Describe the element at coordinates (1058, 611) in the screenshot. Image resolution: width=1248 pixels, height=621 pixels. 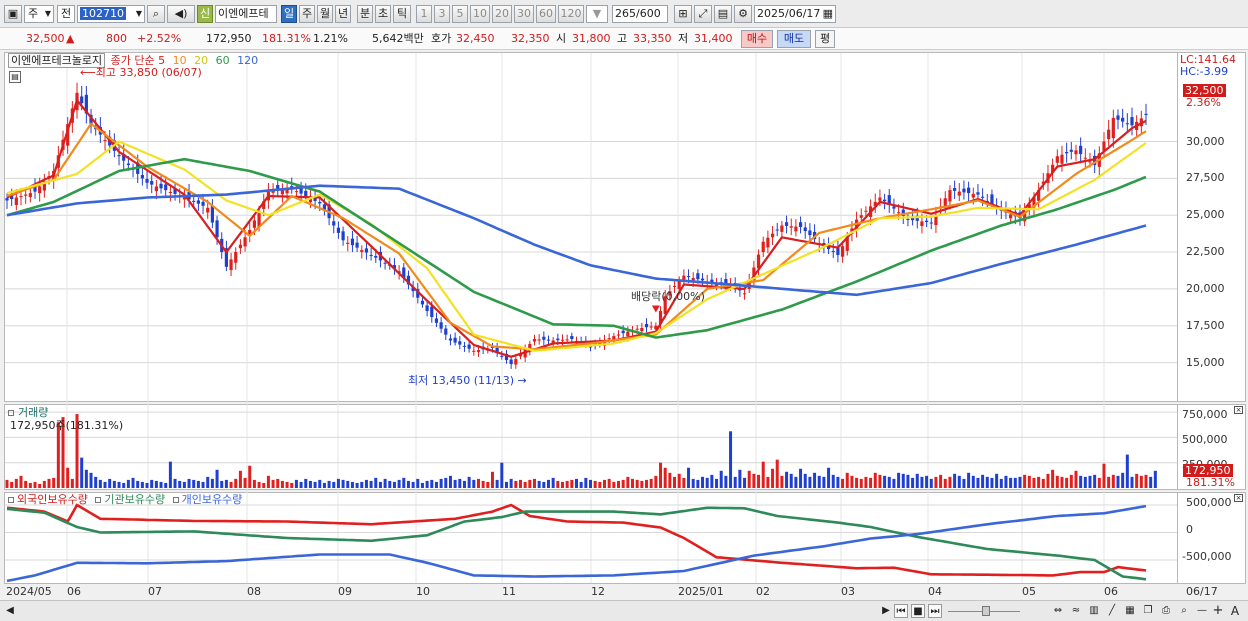
I see `scale-icon: ⇔` at that location.